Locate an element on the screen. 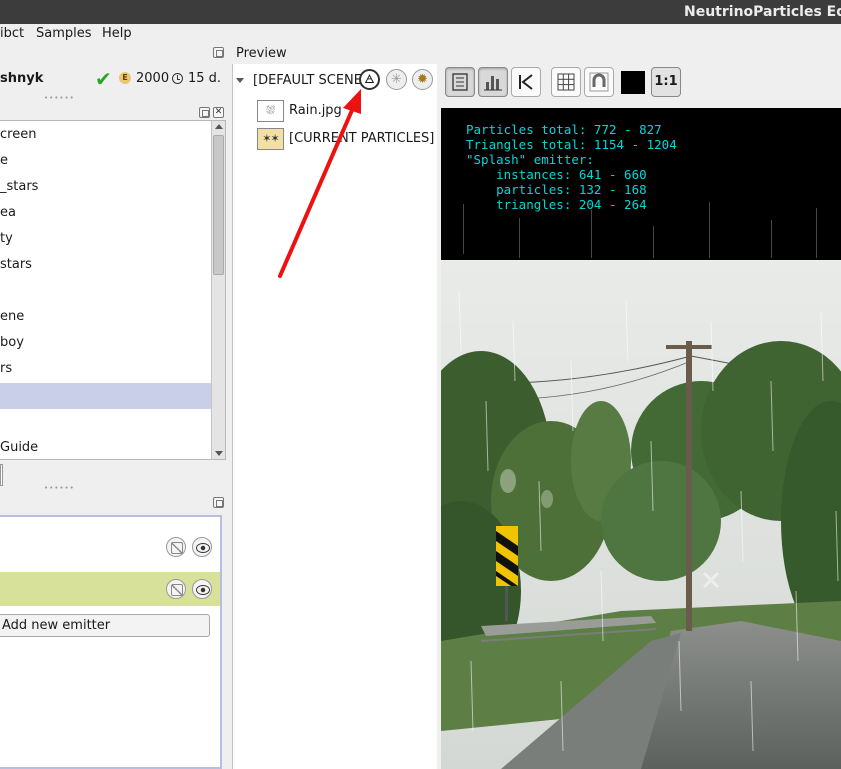 The width and height of the screenshot is (841, 769). list-item: Guide is located at coordinates (105, 447).